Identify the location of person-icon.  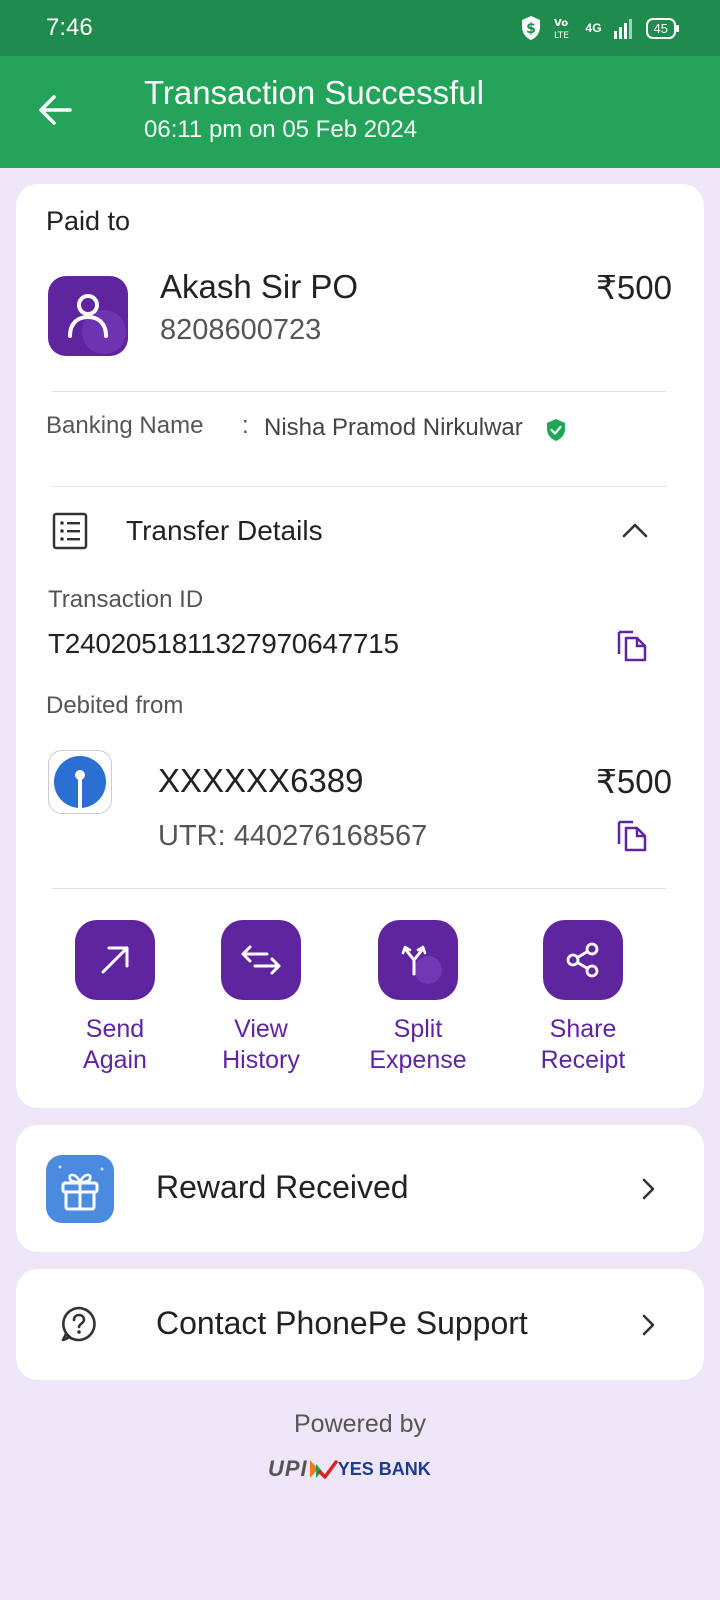
(97, 324).